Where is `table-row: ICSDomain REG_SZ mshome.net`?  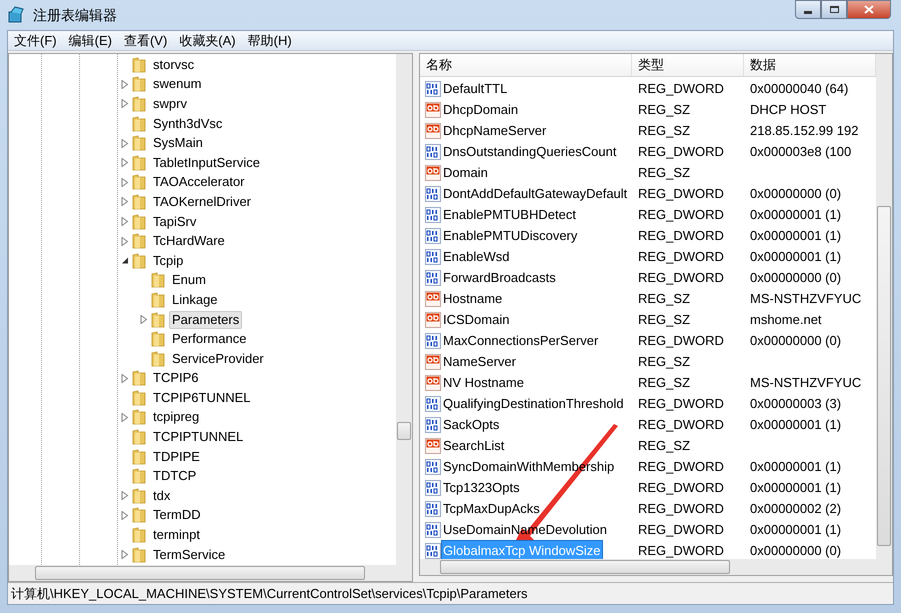
table-row: ICSDomain REG_SZ mshome.net is located at coordinates (648, 319).